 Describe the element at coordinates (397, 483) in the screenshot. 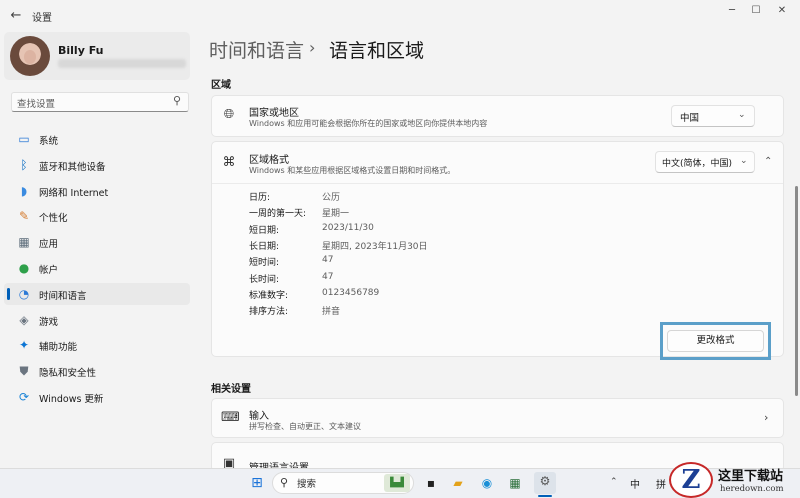

I see `search-highlight-icon: ▙▟` at that location.